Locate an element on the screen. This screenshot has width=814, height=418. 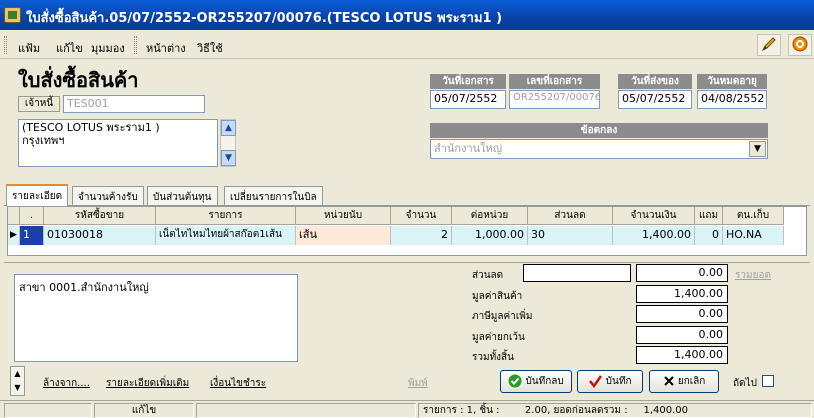
sum-discount-link: รวมยอด is located at coordinates (753, 275).